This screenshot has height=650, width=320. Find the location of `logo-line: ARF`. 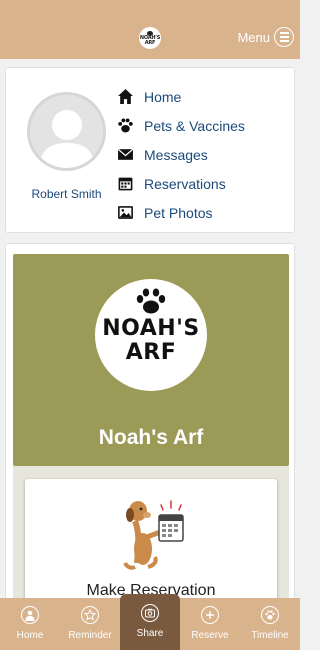

logo-line: ARF is located at coordinates (151, 352).